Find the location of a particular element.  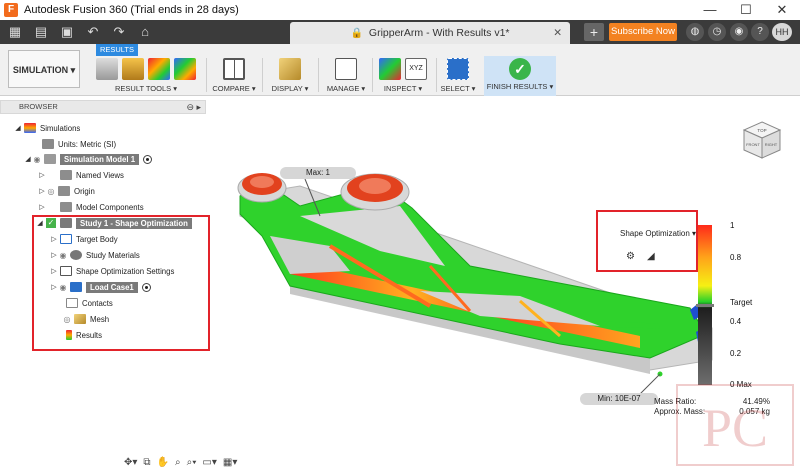

camera-icon is located at coordinates (107, 69).